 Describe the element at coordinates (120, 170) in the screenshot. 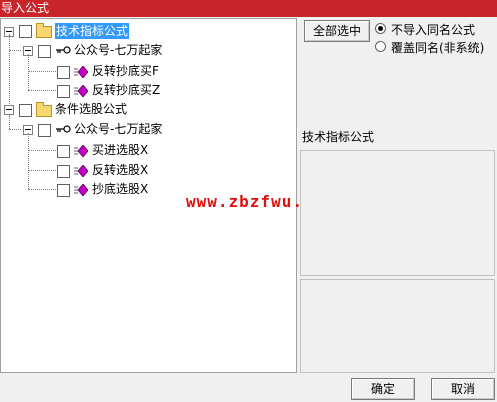

I see `tree-node-label: 反转选股X` at that location.